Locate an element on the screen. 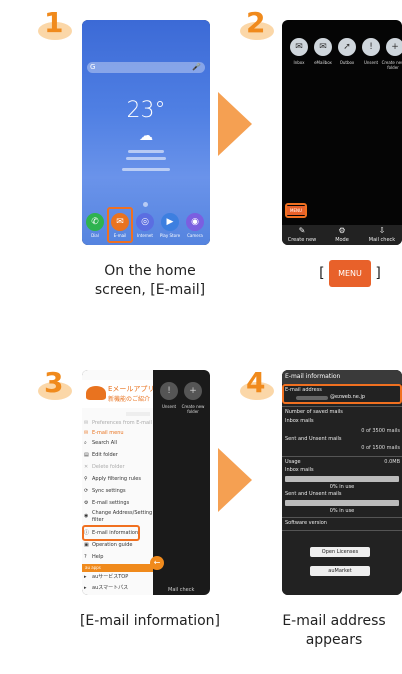 The width and height of the screenshot is (402, 674). info-header: E-mail information is located at coordinates (342, 377).